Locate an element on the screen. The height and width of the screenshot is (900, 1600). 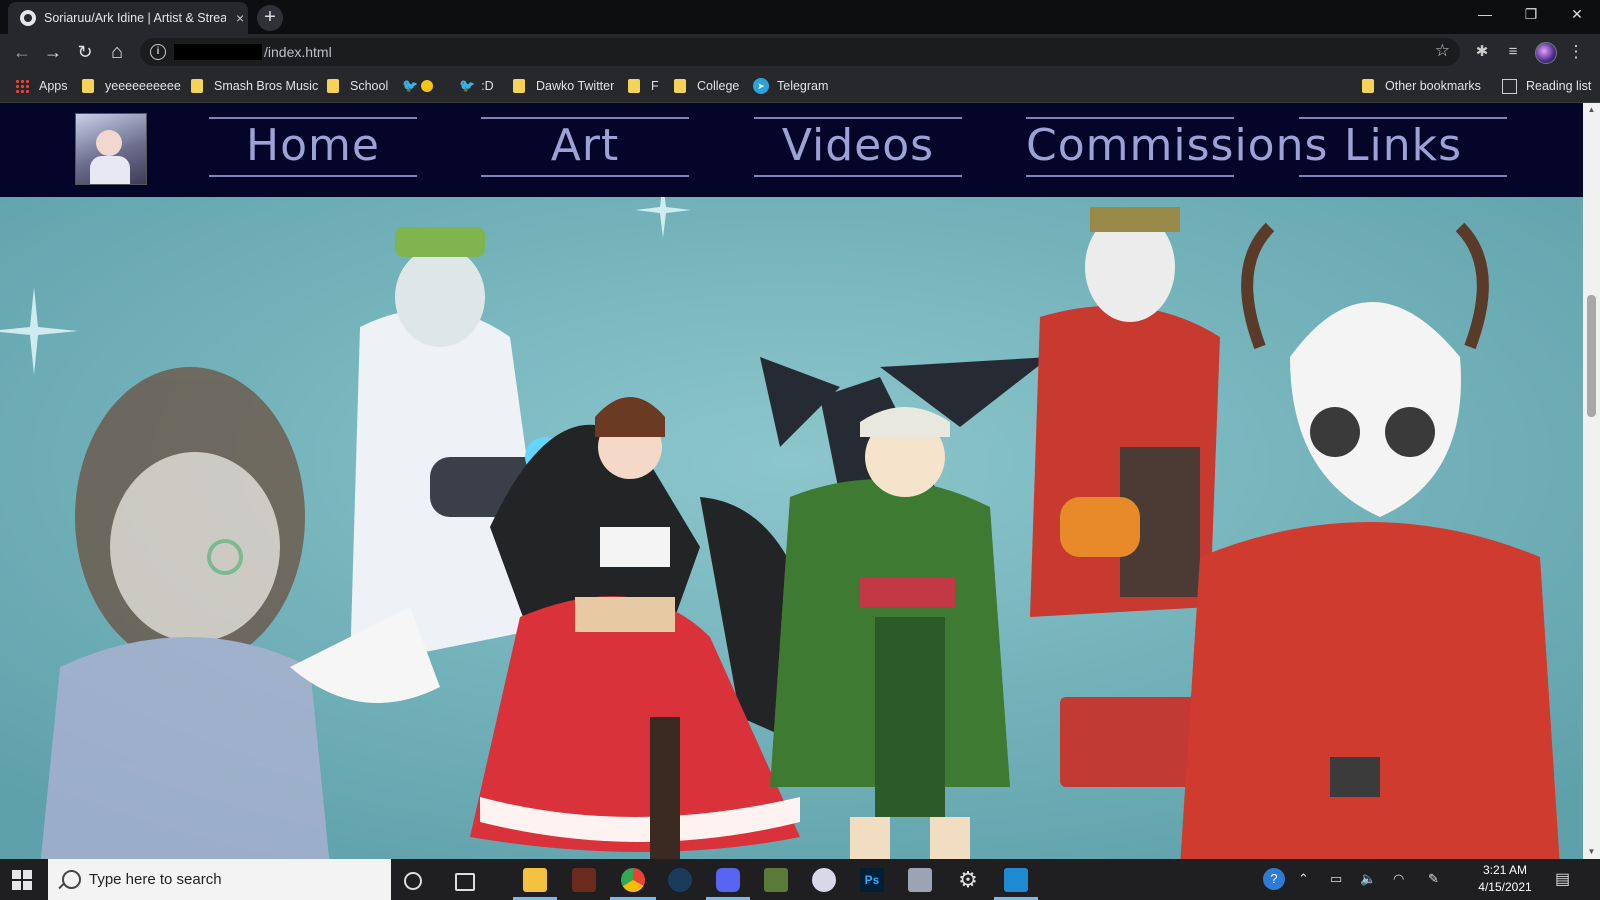
bookmark-folder-school: School is located at coordinates (357, 86).